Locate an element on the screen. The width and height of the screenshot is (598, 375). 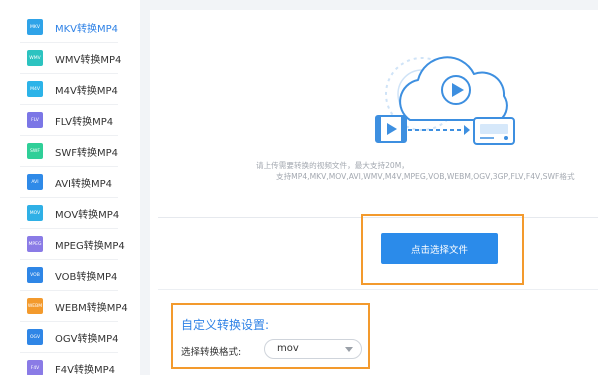
sidebar-item-label: AVI转换MP4 is located at coordinates (84, 184).